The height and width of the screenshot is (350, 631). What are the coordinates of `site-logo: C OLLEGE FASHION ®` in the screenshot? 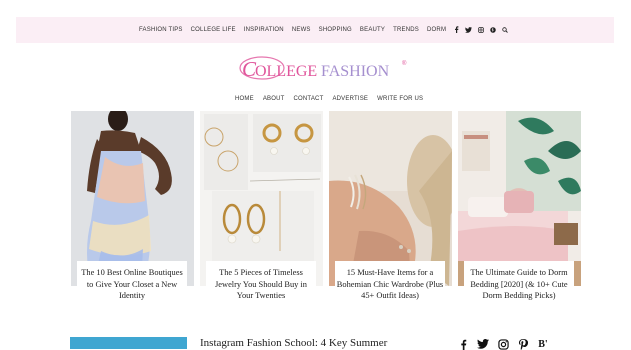 It's located at (326, 69).